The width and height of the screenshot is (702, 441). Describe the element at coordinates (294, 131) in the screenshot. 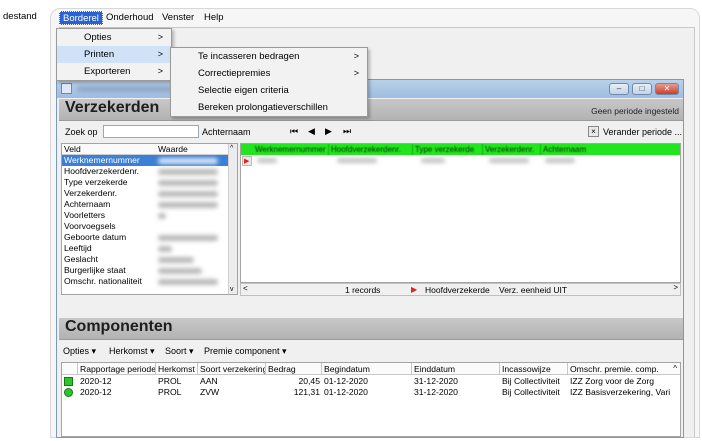

I see `first-record-icon: ⏮` at that location.